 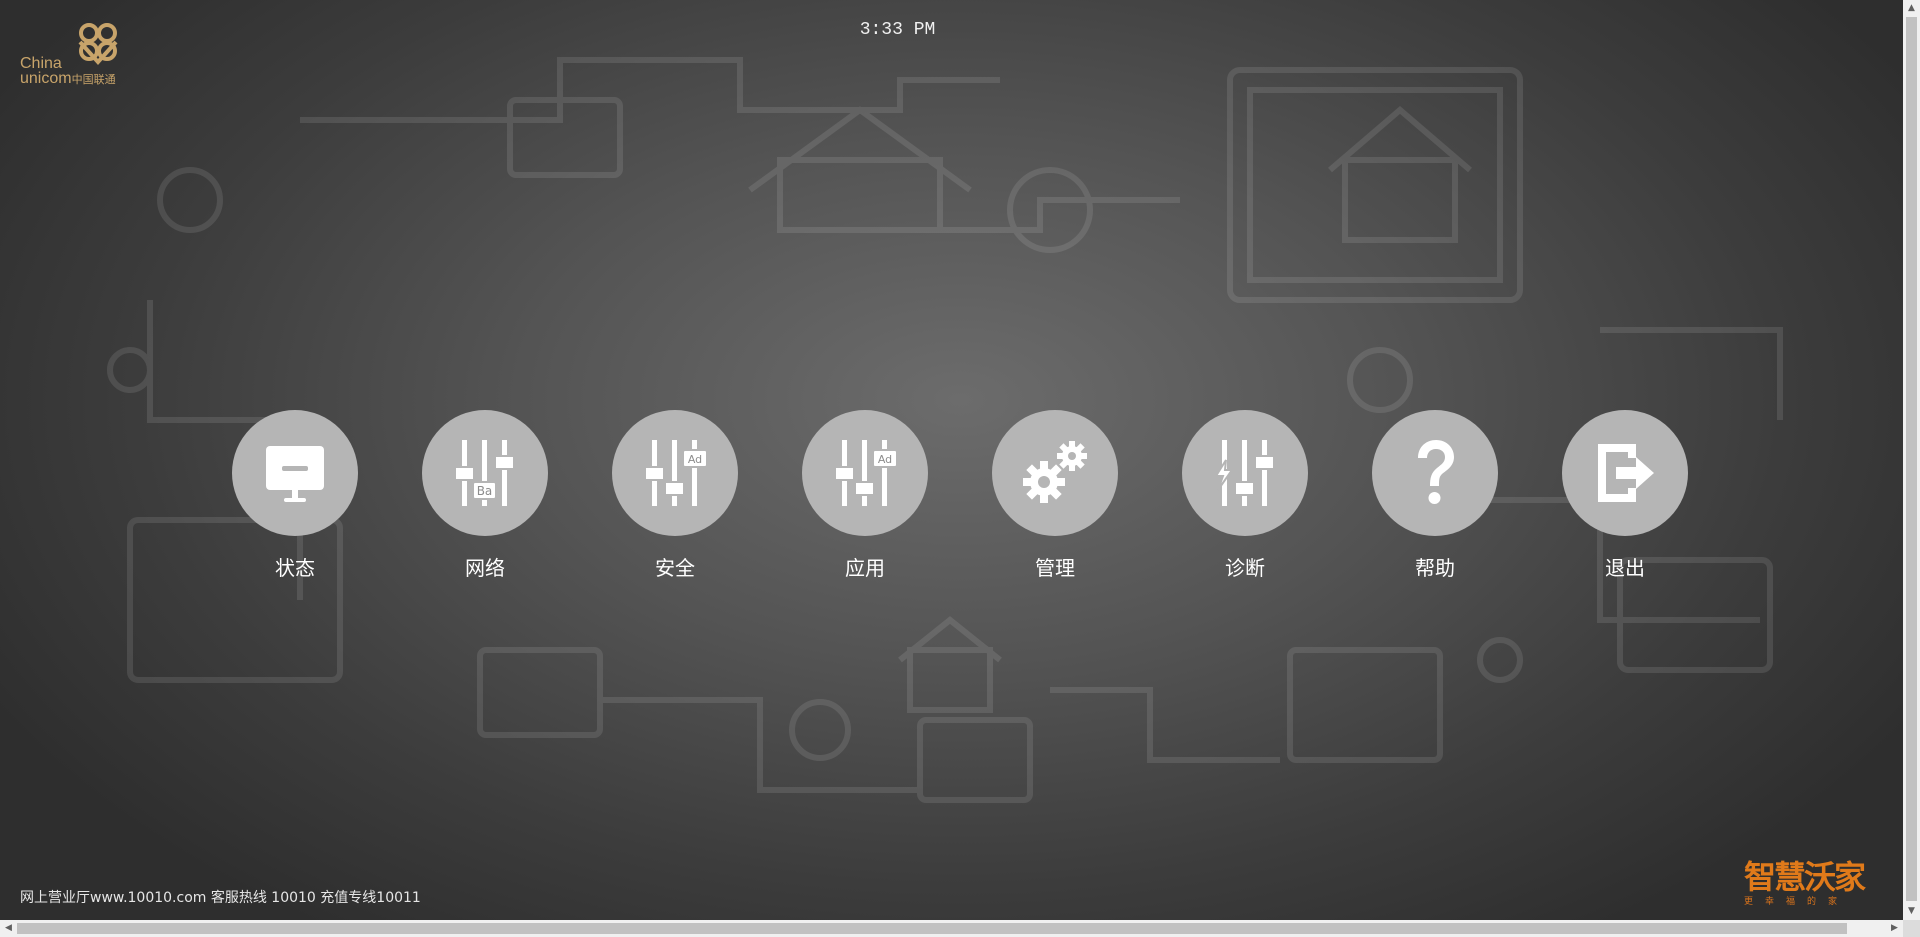 What do you see at coordinates (485, 566) in the screenshot?
I see `menu-network-label: 网络` at bounding box center [485, 566].